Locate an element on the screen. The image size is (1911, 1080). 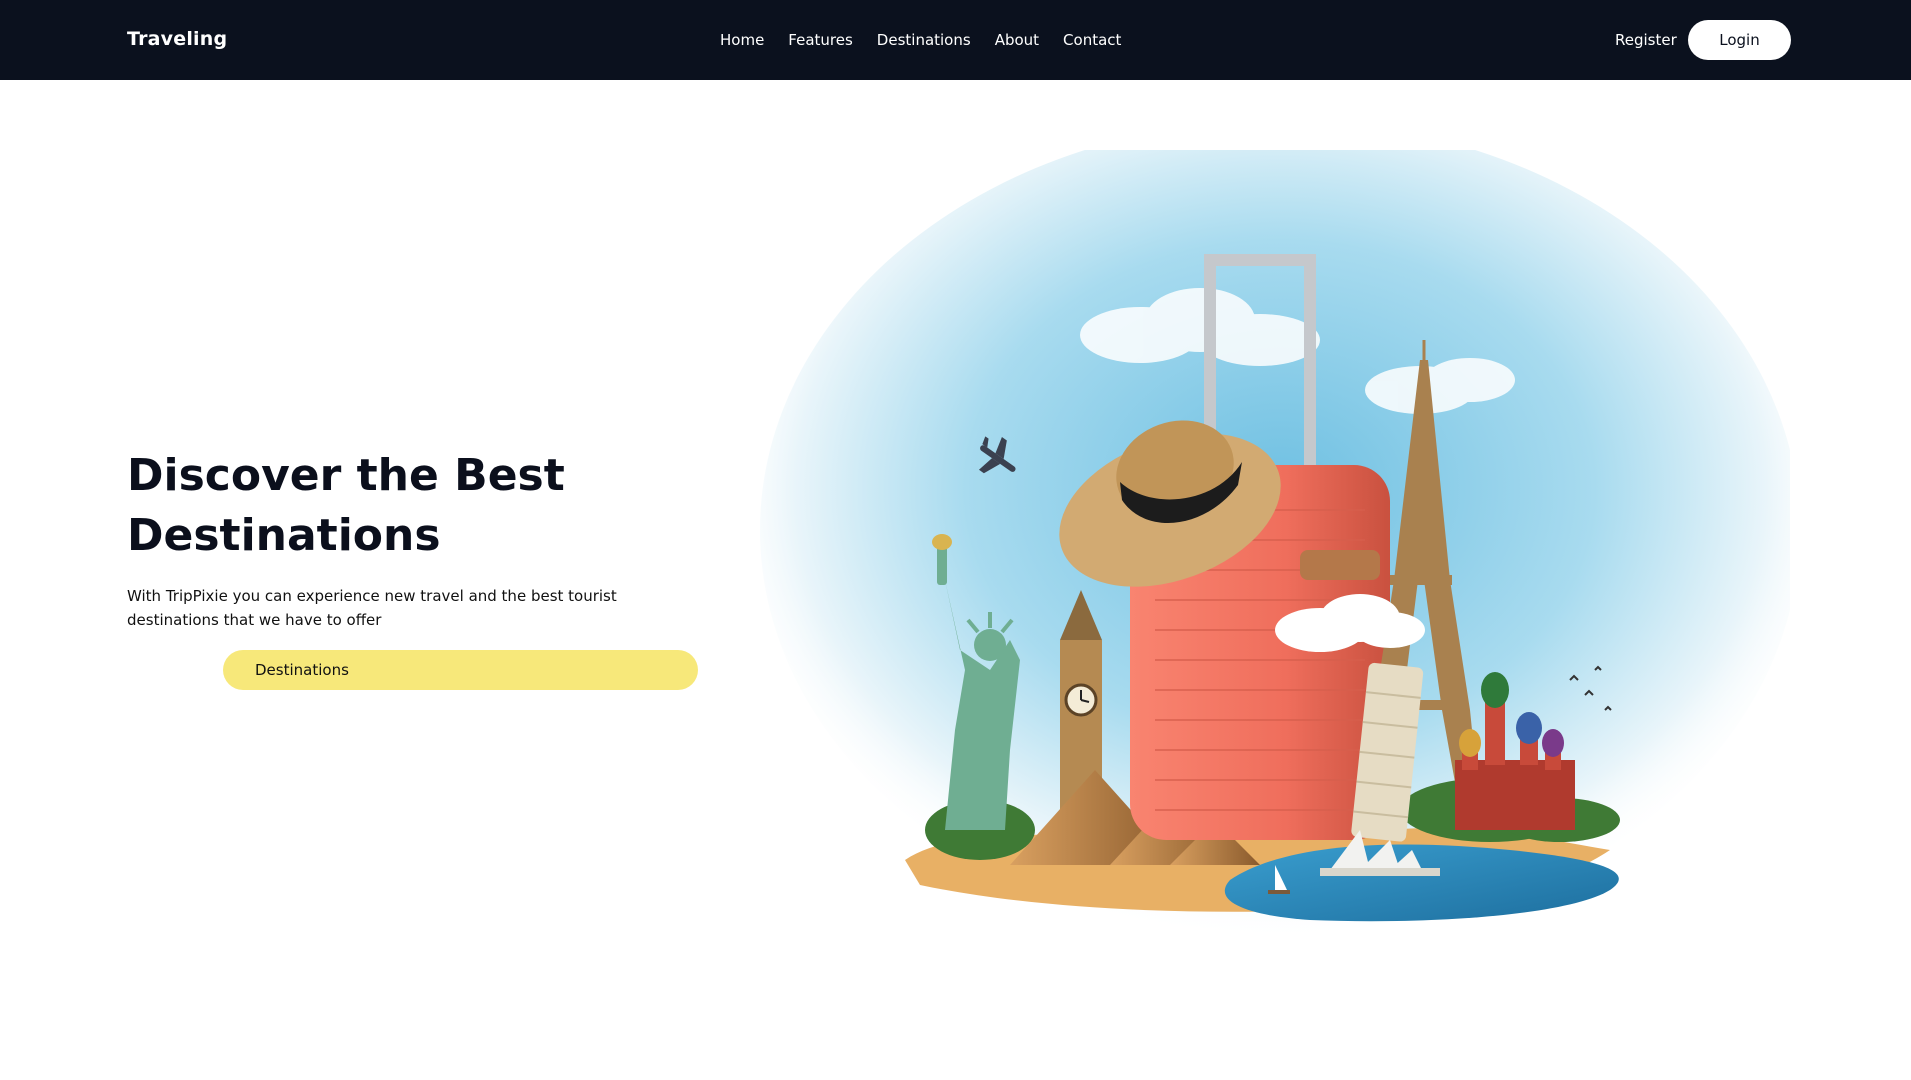
nav-link-home: Home is located at coordinates (742, 40).